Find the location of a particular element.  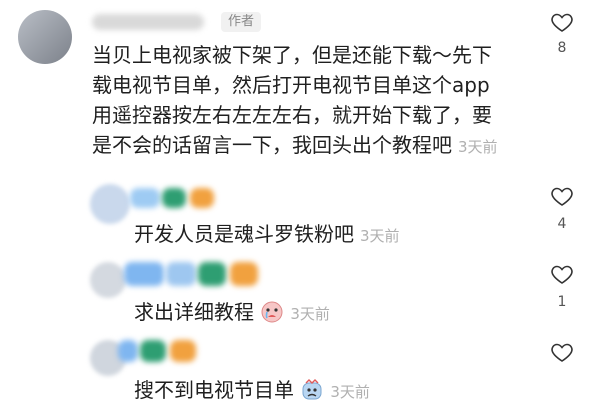

comment-line-text: 是不会的话留言一下，我回头出个教程吧 is located at coordinates (272, 145).